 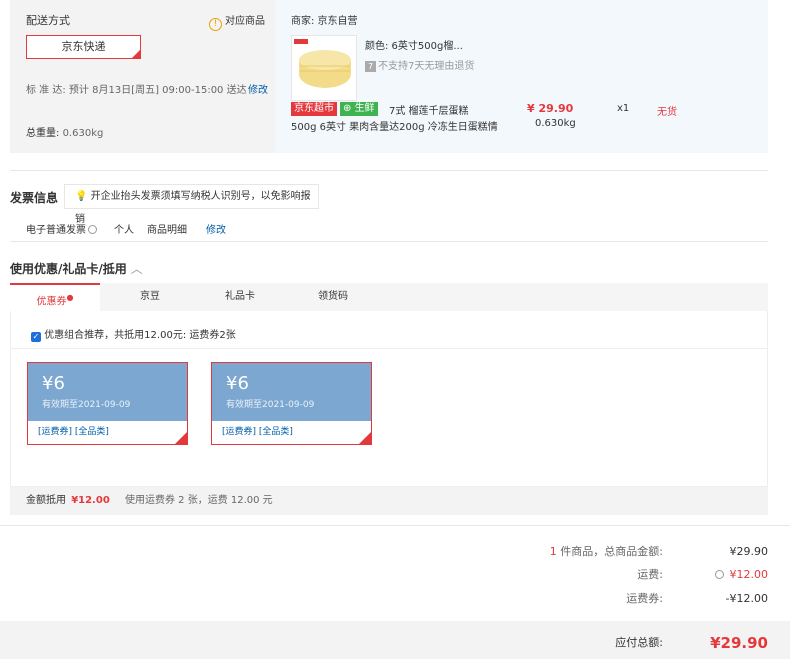 I want to click on merchant-label: 商家: 京东自营, so click(x=324, y=21).